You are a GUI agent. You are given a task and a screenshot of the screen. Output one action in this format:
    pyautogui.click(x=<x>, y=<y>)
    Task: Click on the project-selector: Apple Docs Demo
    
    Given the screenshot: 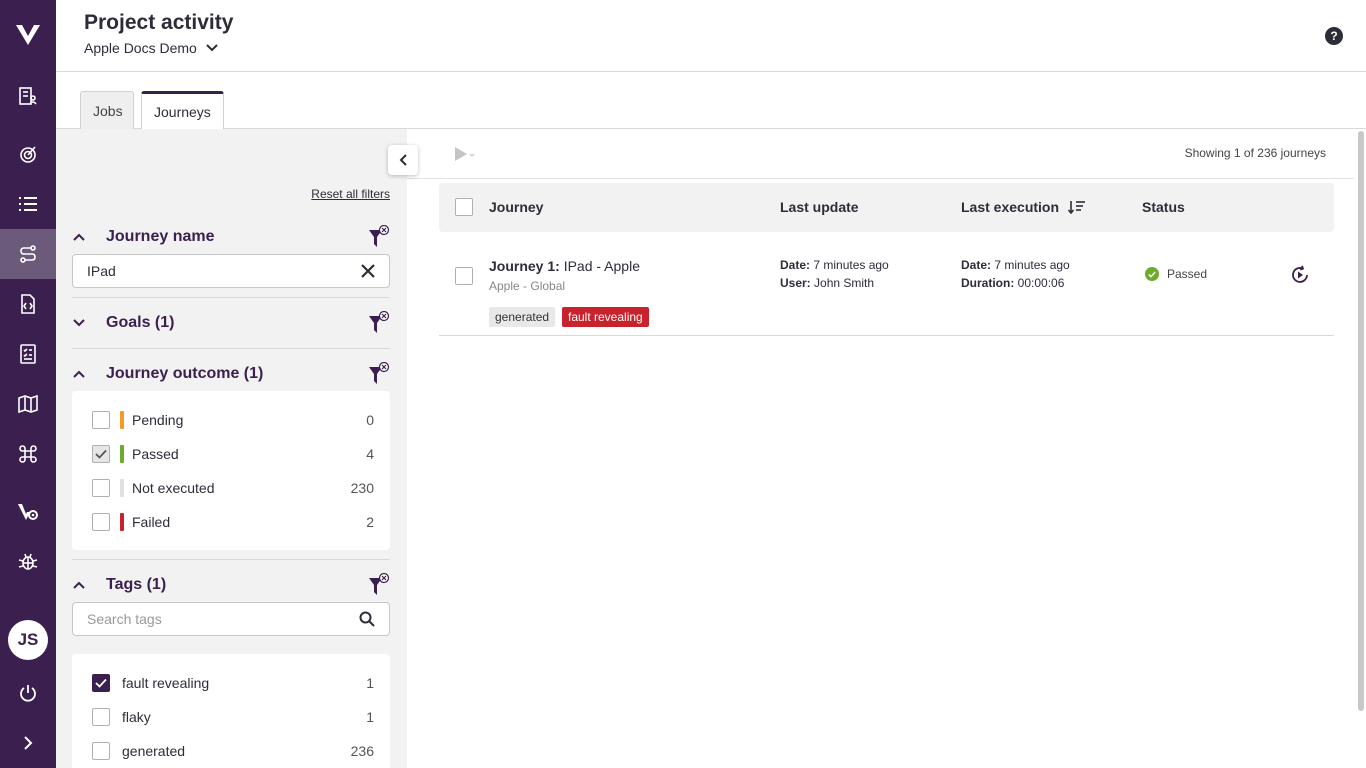 What is the action you would take?
    pyautogui.click(x=151, y=48)
    